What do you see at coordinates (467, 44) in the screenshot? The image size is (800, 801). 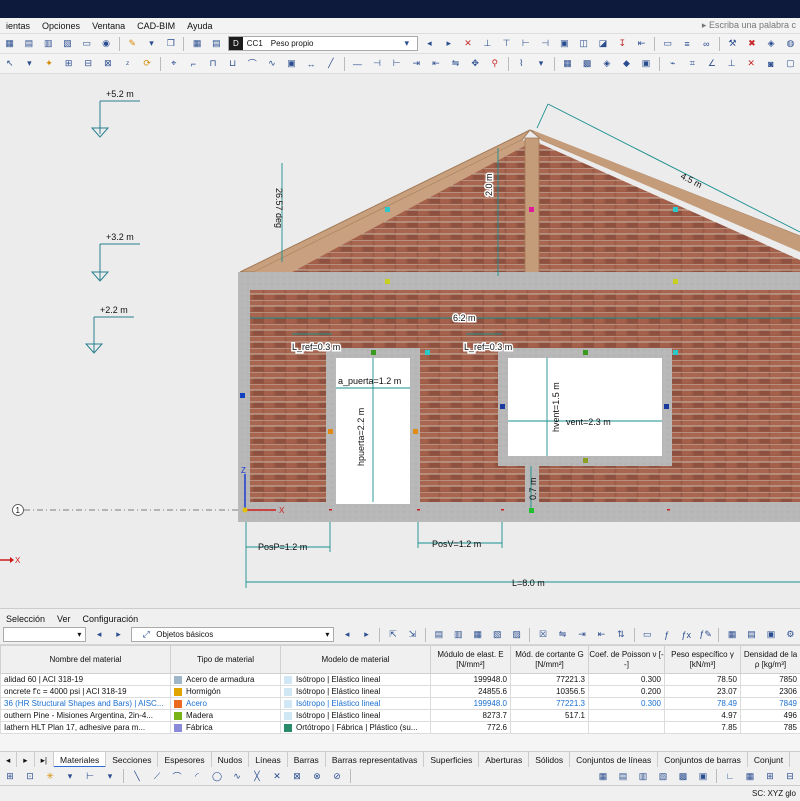 I see `support-icon: ✕` at bounding box center [467, 44].